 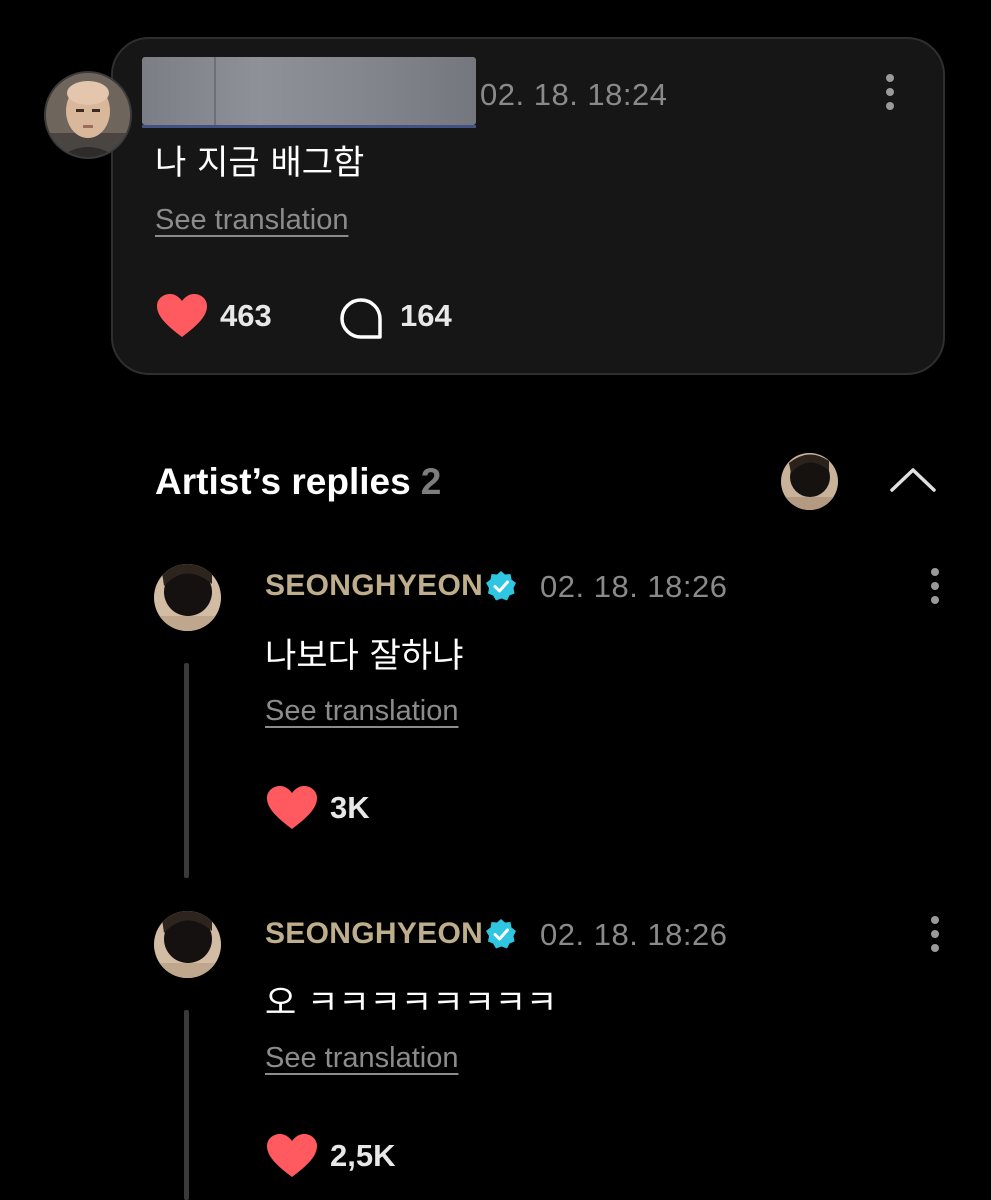 I want to click on post-author-avatar, so click(x=88, y=115).